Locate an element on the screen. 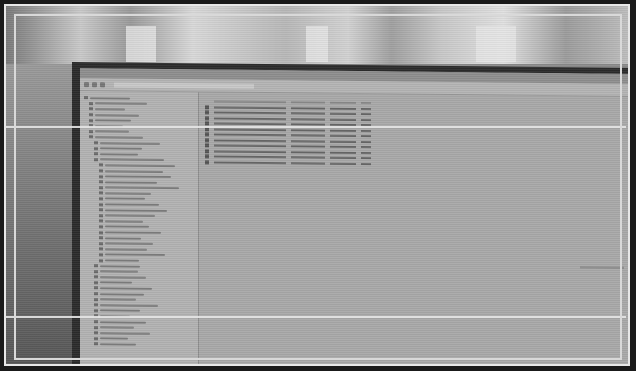 This screenshot has width=636, height=371. status-text is located at coordinates (602, 267).